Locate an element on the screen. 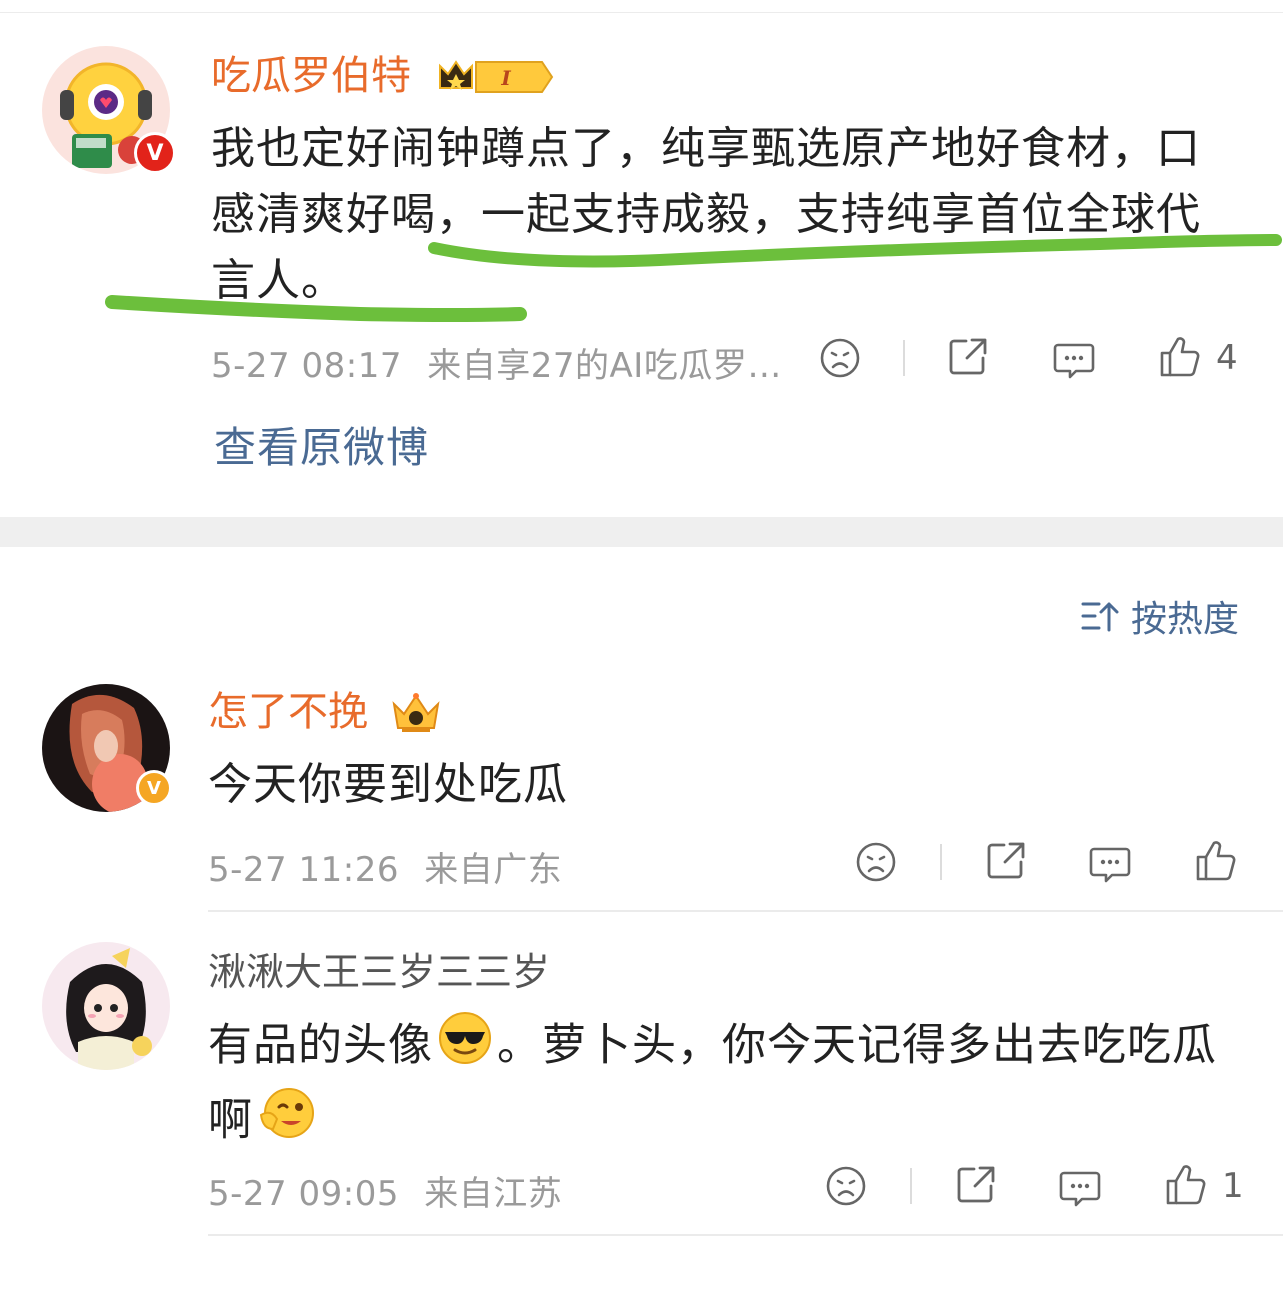  comment-text: 有品的头像 。萝卜头，你今天记得多出去吃吃瓜啊 is located at coordinates (733, 1085).